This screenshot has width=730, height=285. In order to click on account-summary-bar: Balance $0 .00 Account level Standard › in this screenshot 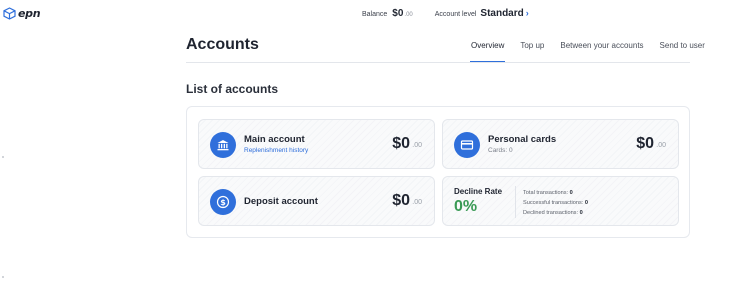, I will do `click(445, 13)`.